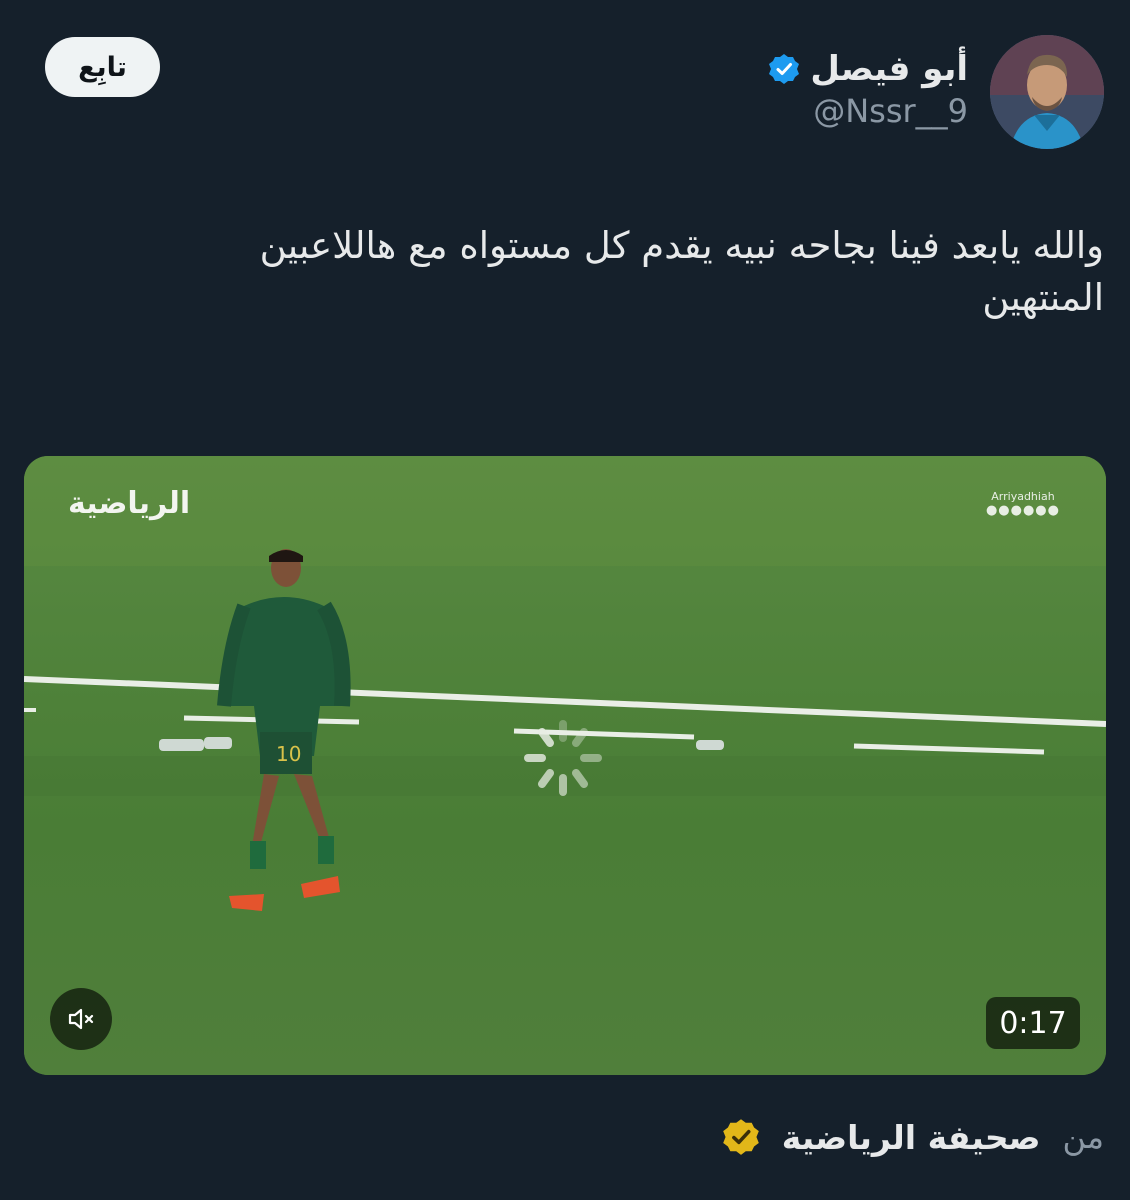  I want to click on gold-verified-badge-icon, so click(741, 1137).